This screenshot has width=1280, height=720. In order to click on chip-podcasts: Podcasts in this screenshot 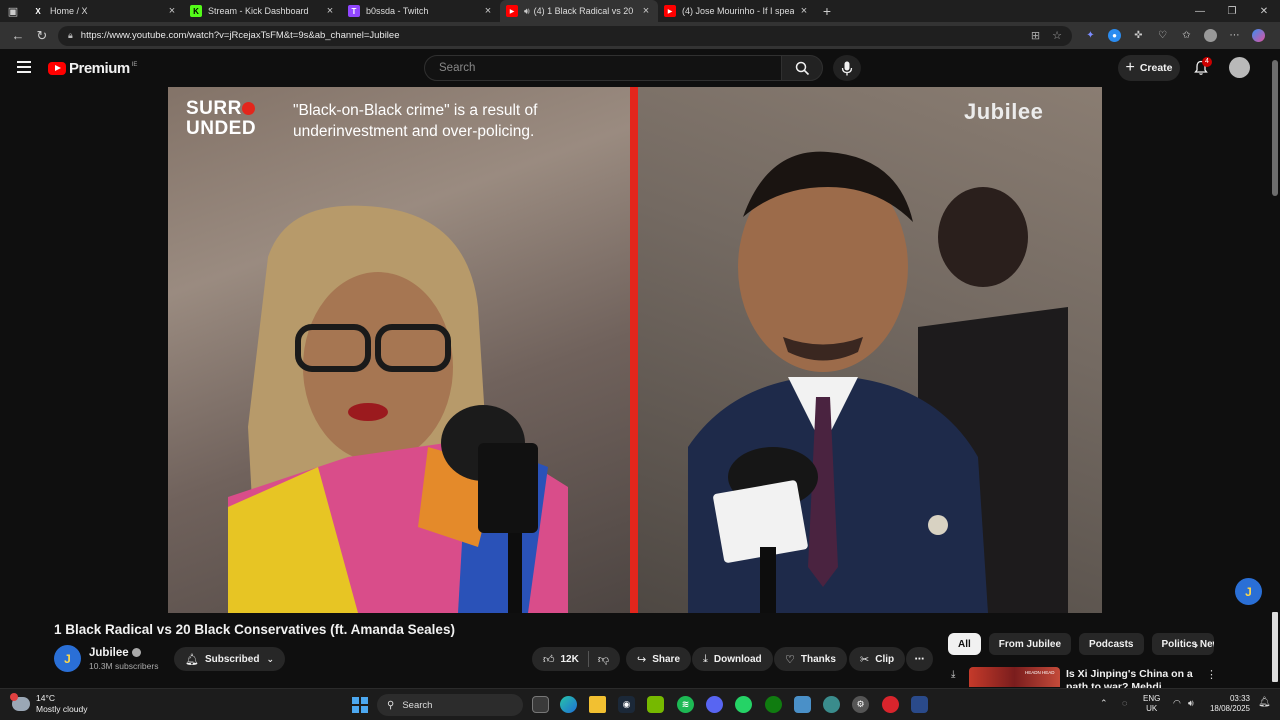, I will do `click(1111, 644)`.